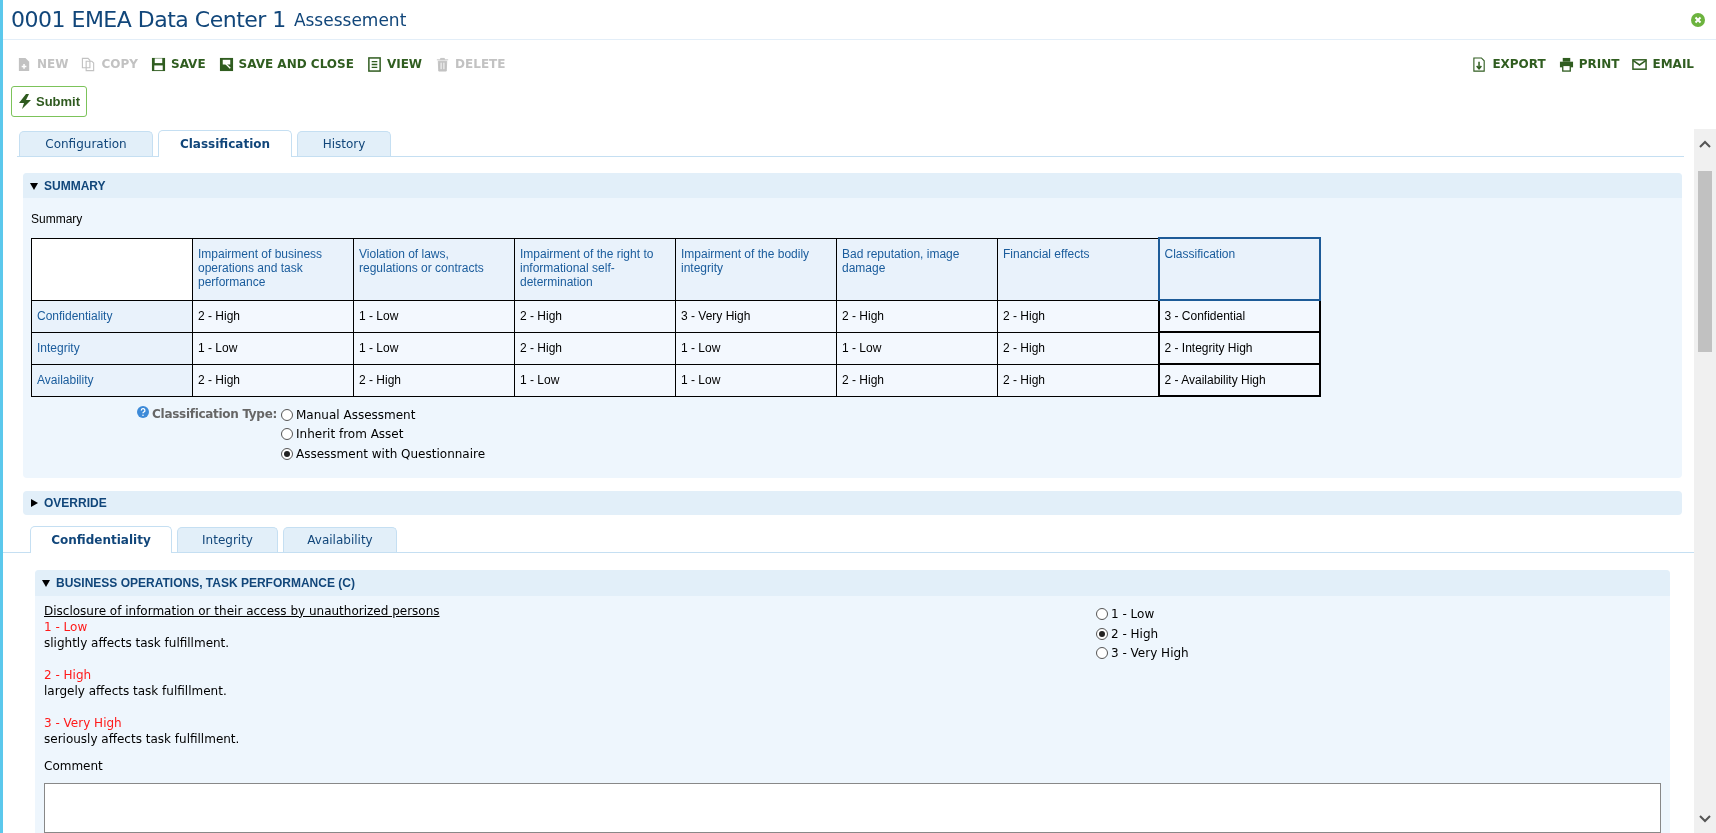 This screenshot has width=1716, height=833. I want to click on tab: Configuration, so click(86, 143).